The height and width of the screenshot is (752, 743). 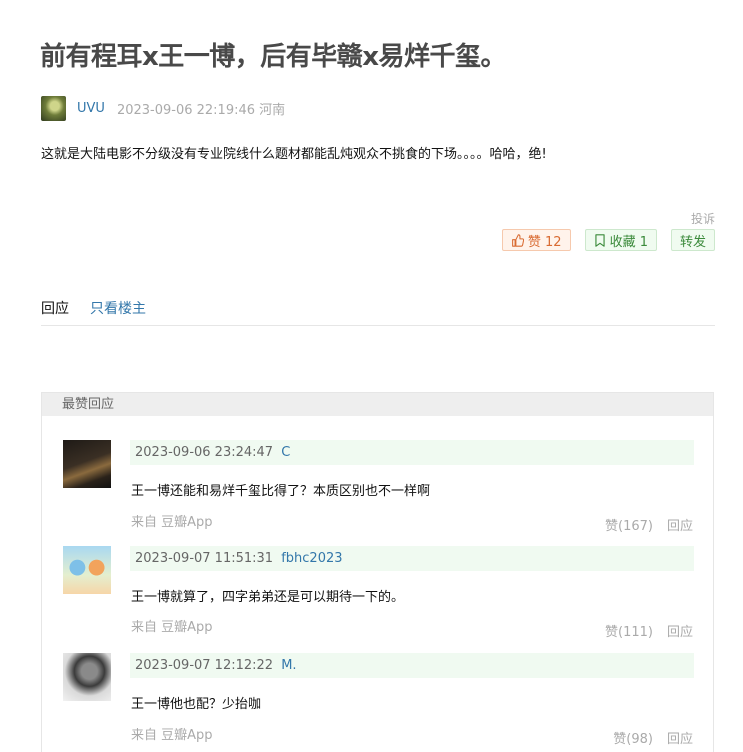 I want to click on comment-meta: 2023-09-06 23:24:47 C, so click(x=412, y=452).